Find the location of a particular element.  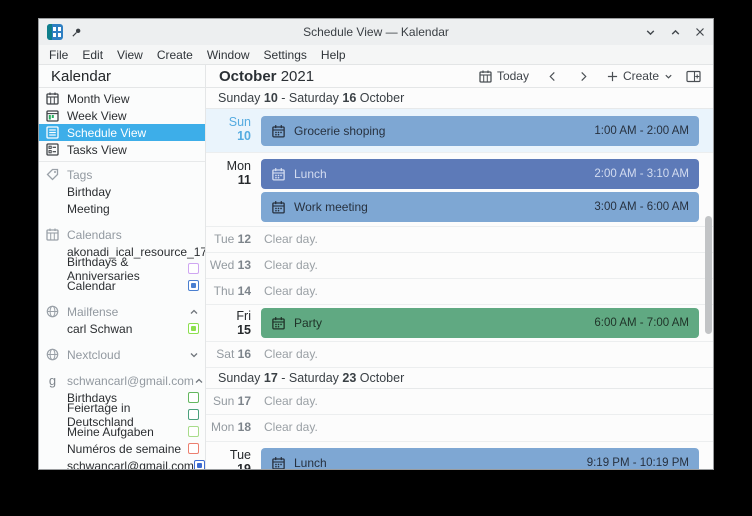

day-label: Sun 17 is located at coordinates (231, 401).